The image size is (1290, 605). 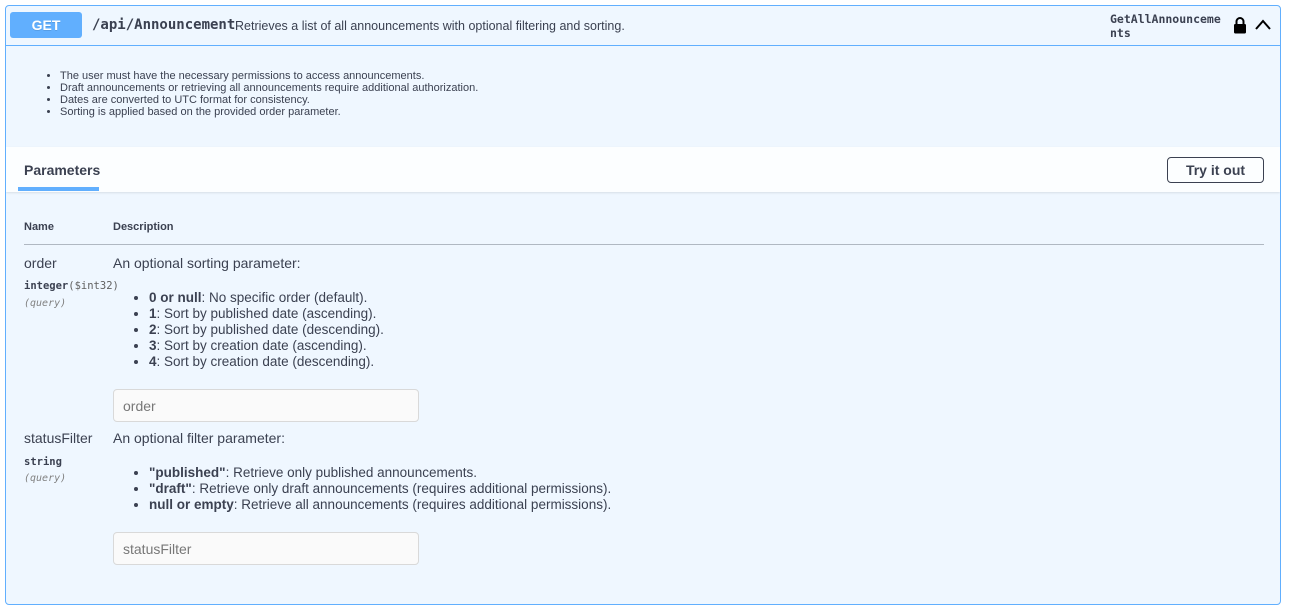 I want to click on param-type-status-filter: string, so click(x=43, y=462).